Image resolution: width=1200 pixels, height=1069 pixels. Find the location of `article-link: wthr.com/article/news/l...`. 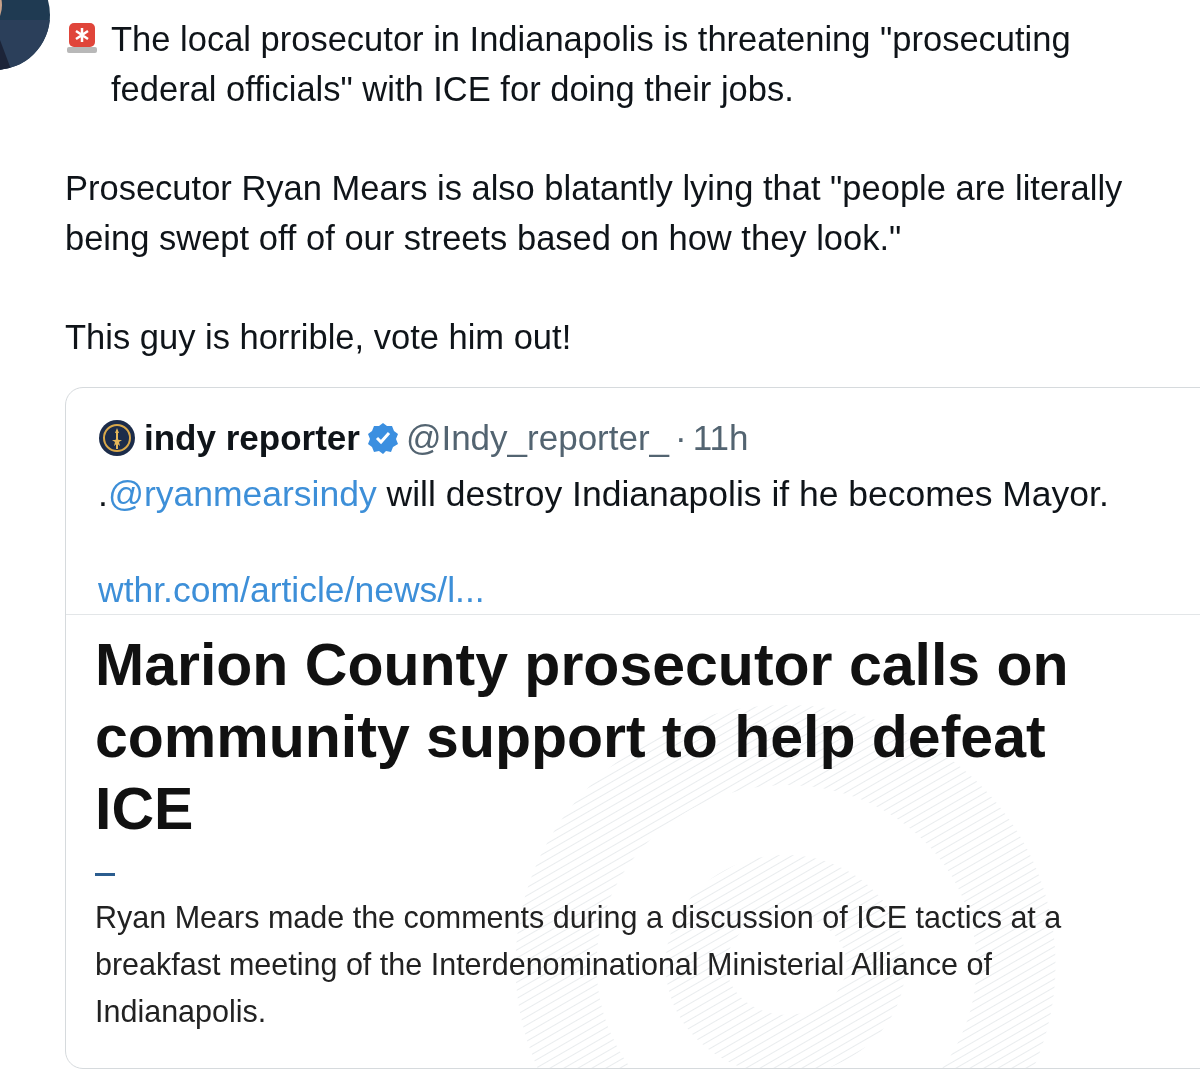

article-link: wthr.com/article/news/l... is located at coordinates (291, 590).